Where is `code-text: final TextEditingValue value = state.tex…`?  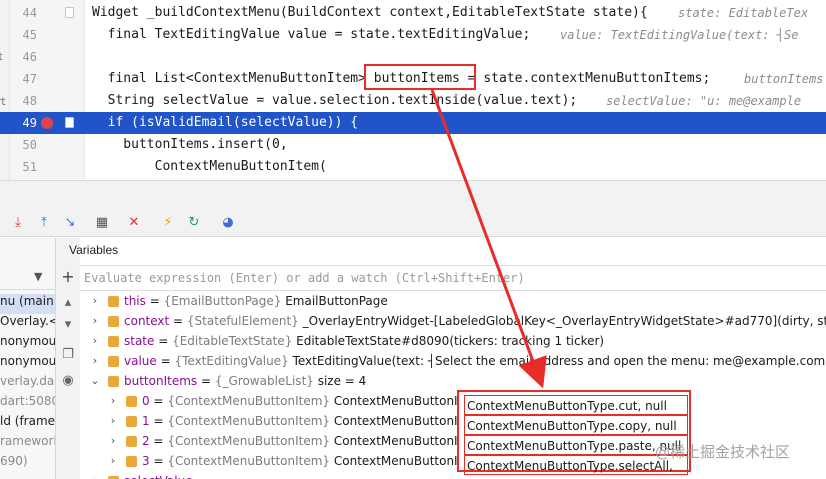 code-text: final TextEditingValue value = state.tex… is located at coordinates (311, 34).